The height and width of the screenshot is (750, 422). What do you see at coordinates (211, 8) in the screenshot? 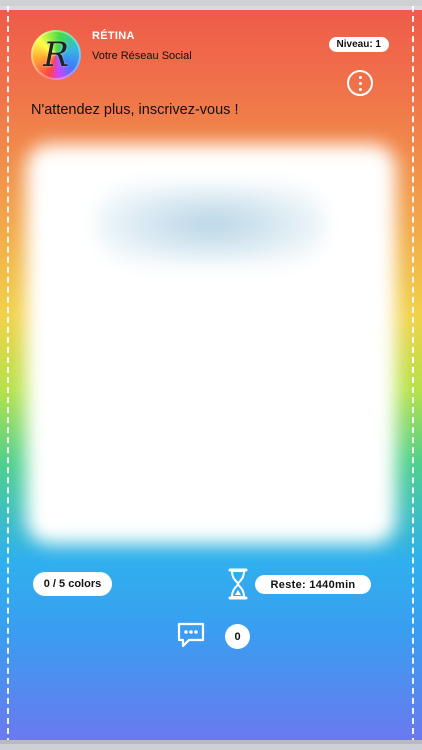
I see `top-divider` at bounding box center [211, 8].